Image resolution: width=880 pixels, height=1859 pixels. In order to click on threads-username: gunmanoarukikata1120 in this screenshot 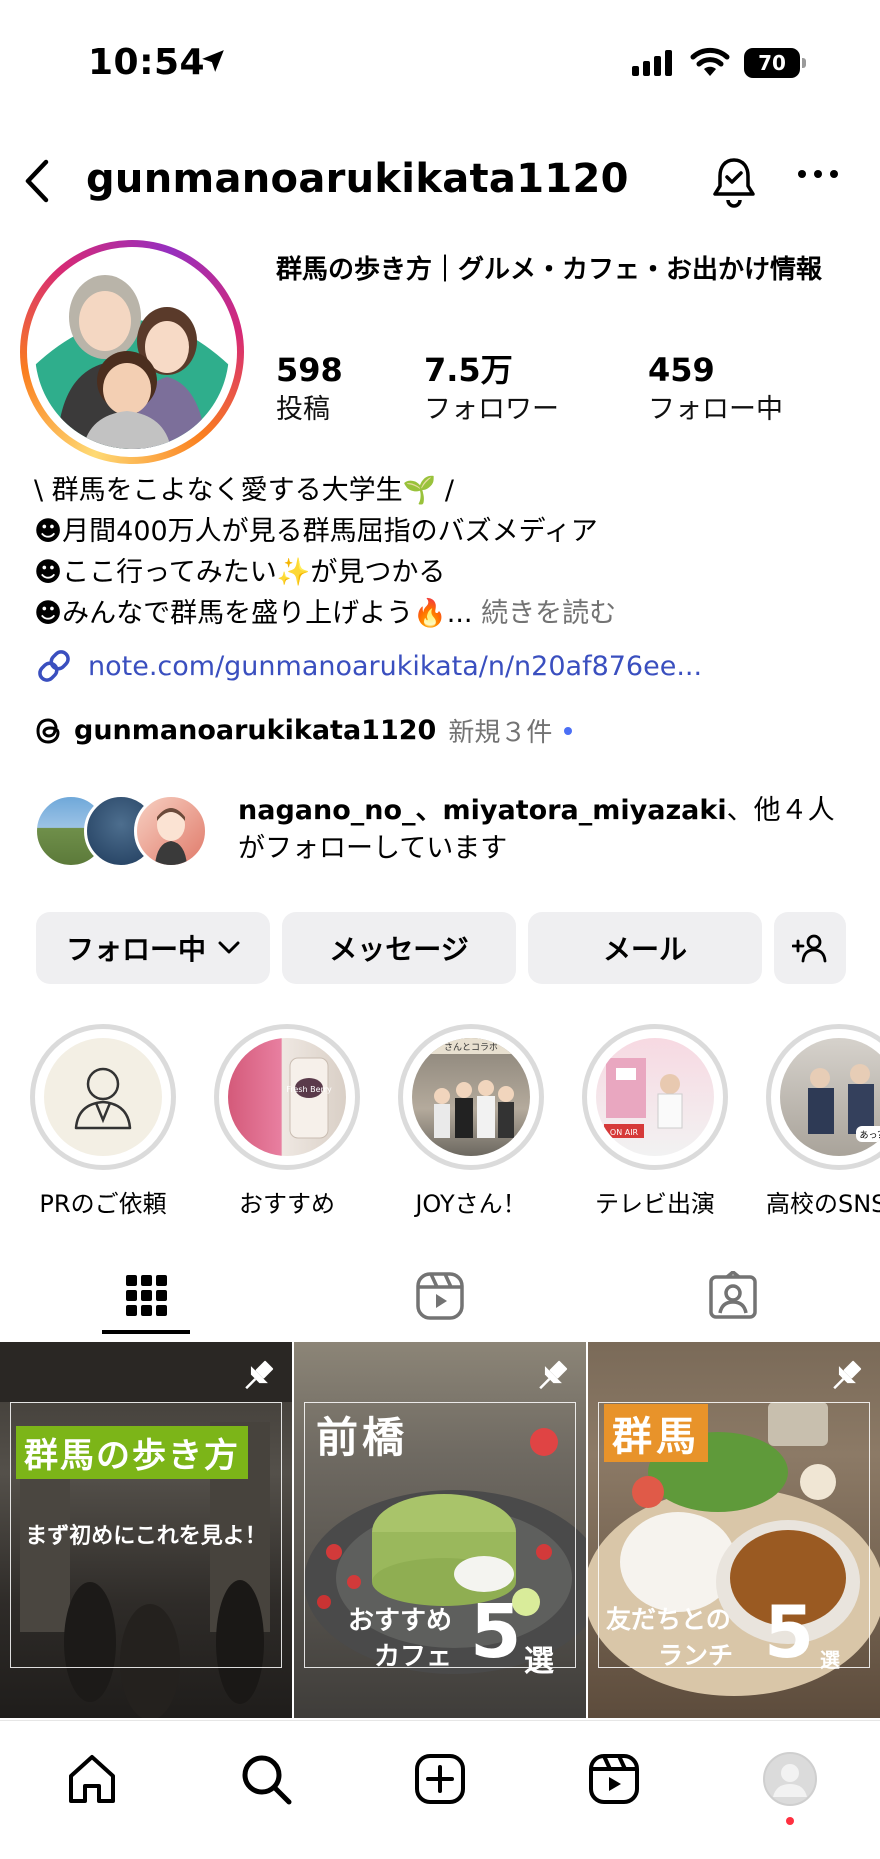, I will do `click(255, 730)`.